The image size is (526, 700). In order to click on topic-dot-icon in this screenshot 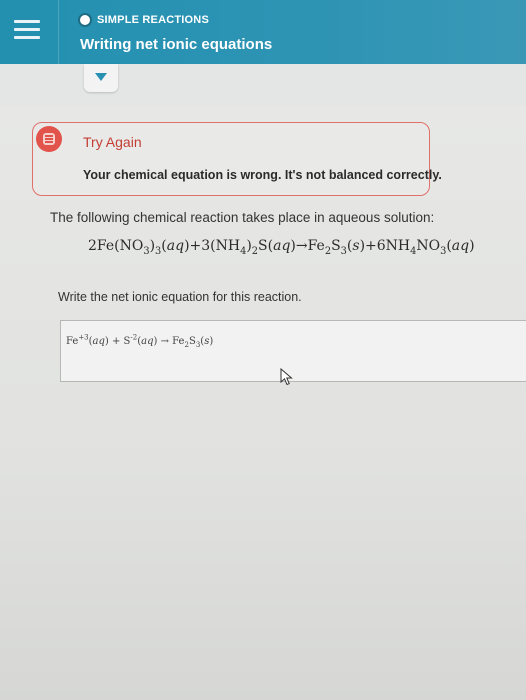, I will do `click(85, 20)`.